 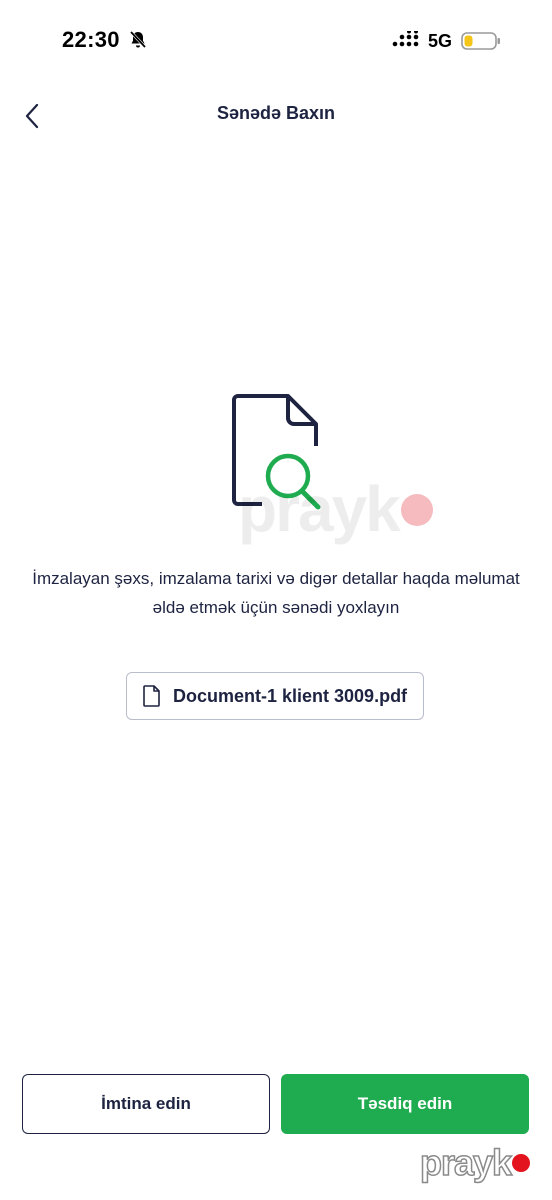 I want to click on file-attachment-button: Document-1 klient 3009.pdf, so click(x=275, y=696).